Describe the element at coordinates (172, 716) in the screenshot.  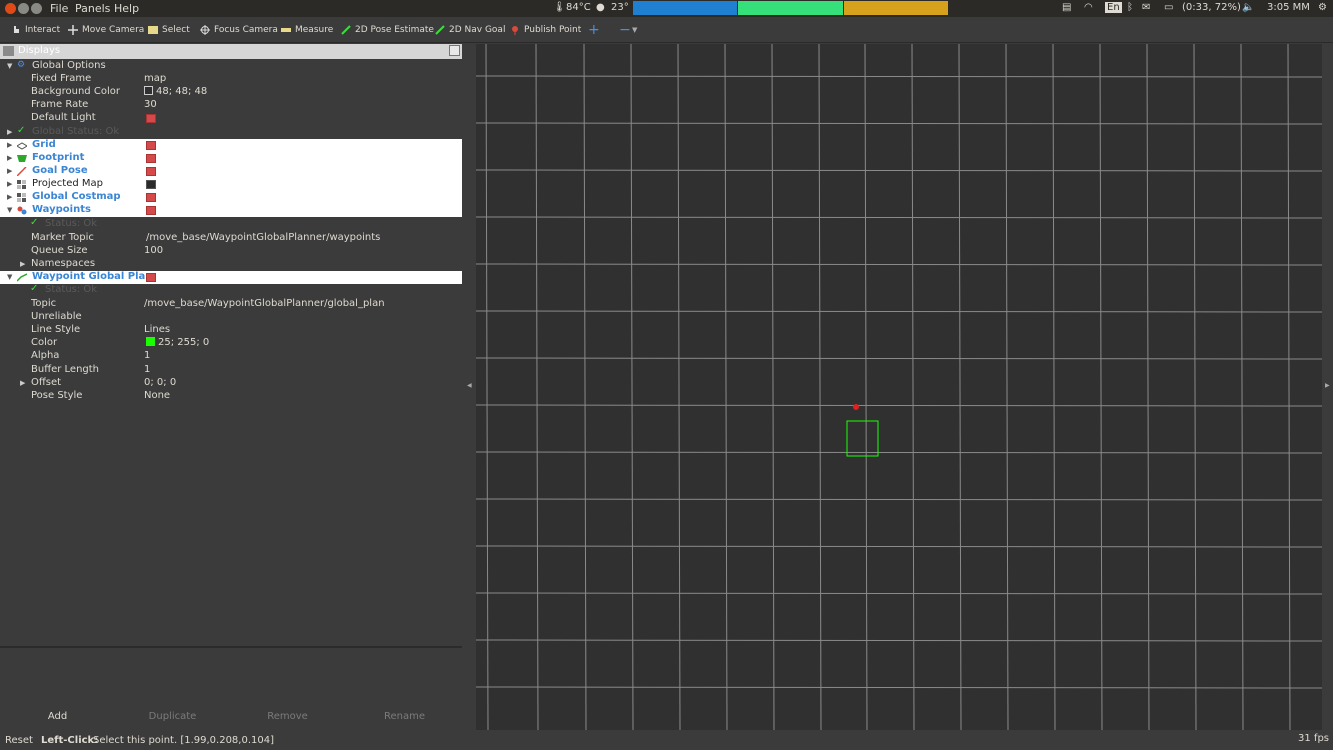
I see `duplicate-button: Duplicate` at that location.